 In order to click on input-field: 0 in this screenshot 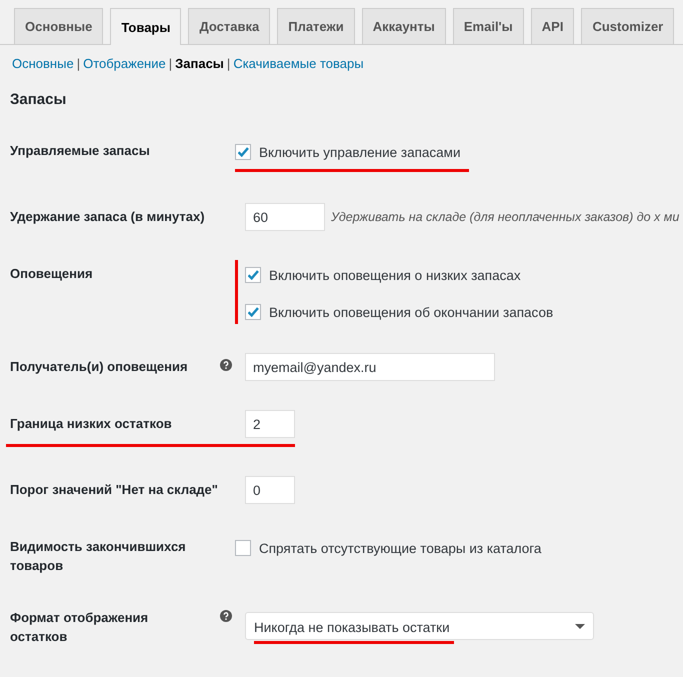, I will do `click(270, 490)`.